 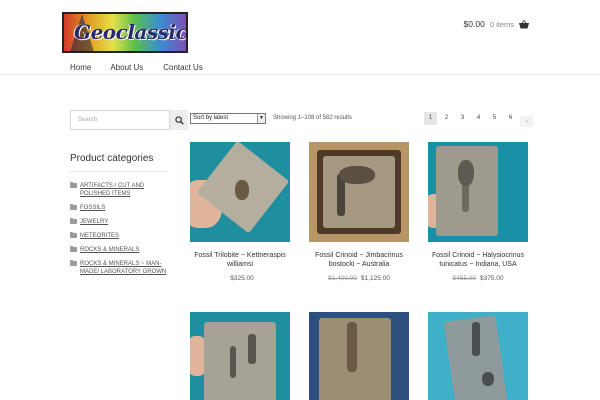 I want to click on cart-amount: $0.00, so click(x=474, y=24).